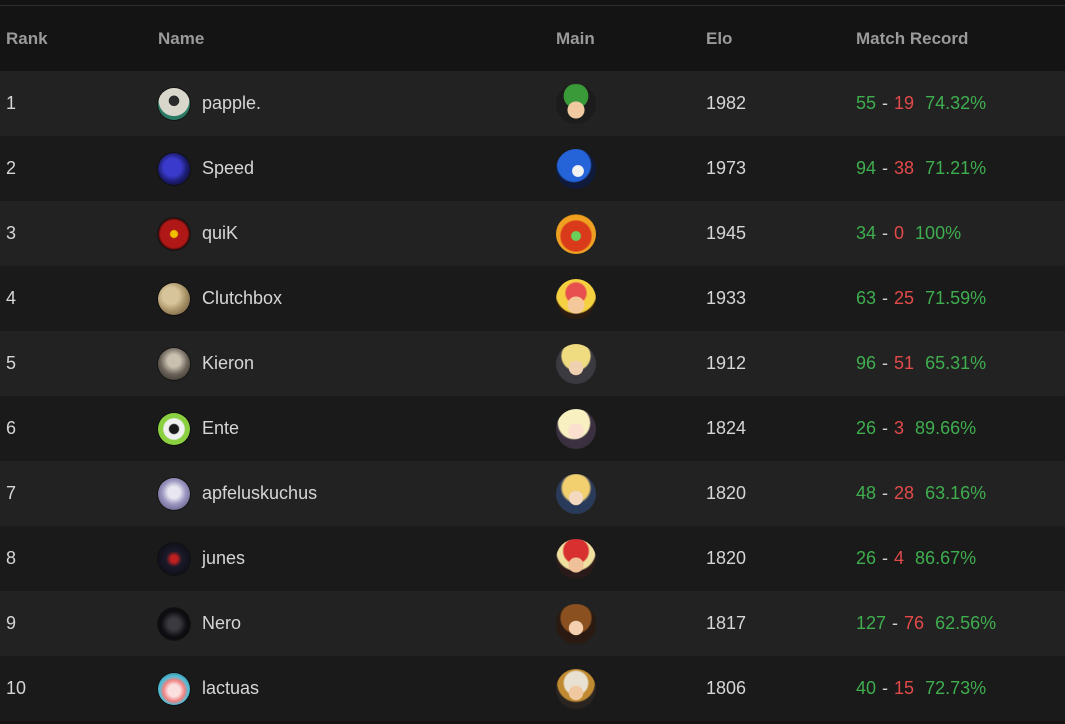  What do you see at coordinates (576, 688) in the screenshot?
I see `wario-icon` at bounding box center [576, 688].